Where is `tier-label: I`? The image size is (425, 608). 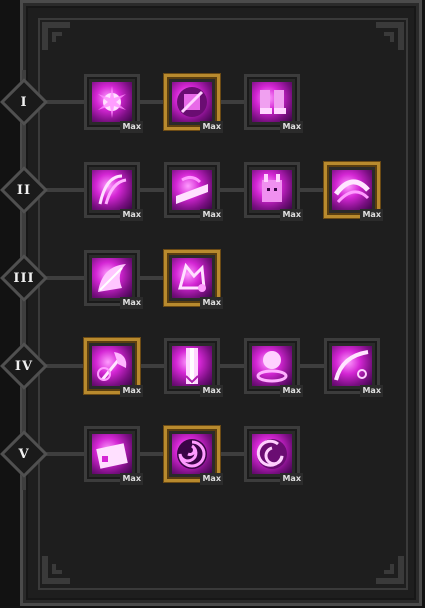 tier-label: I is located at coordinates (24, 102).